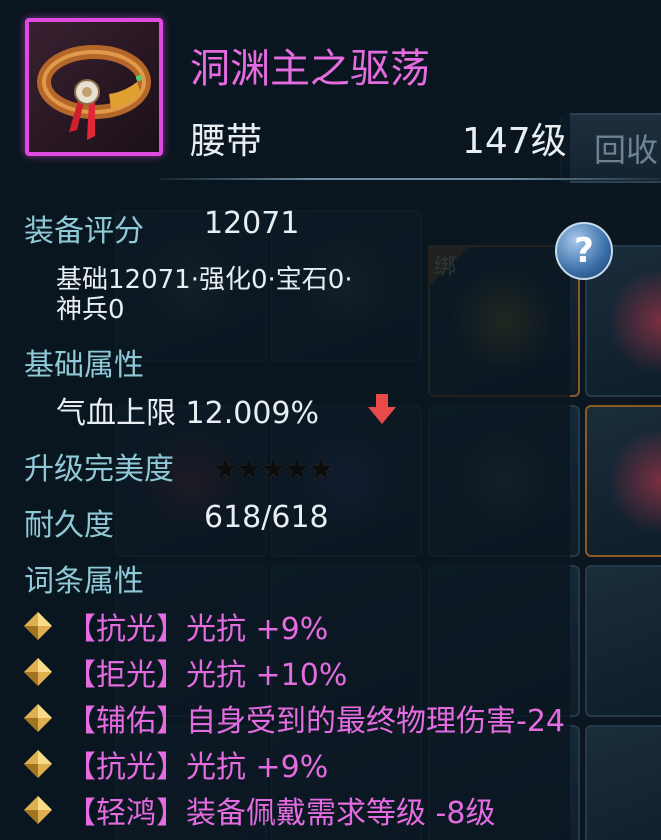 The image size is (661, 840). What do you see at coordinates (410, 179) in the screenshot?
I see `divider` at bounding box center [410, 179].